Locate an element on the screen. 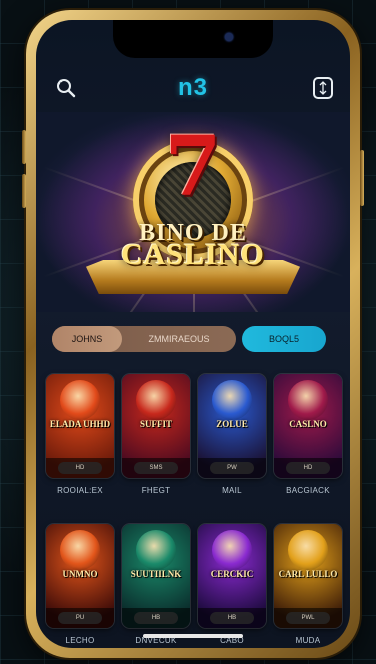  game-card: CASLNO HD is located at coordinates (308, 426).